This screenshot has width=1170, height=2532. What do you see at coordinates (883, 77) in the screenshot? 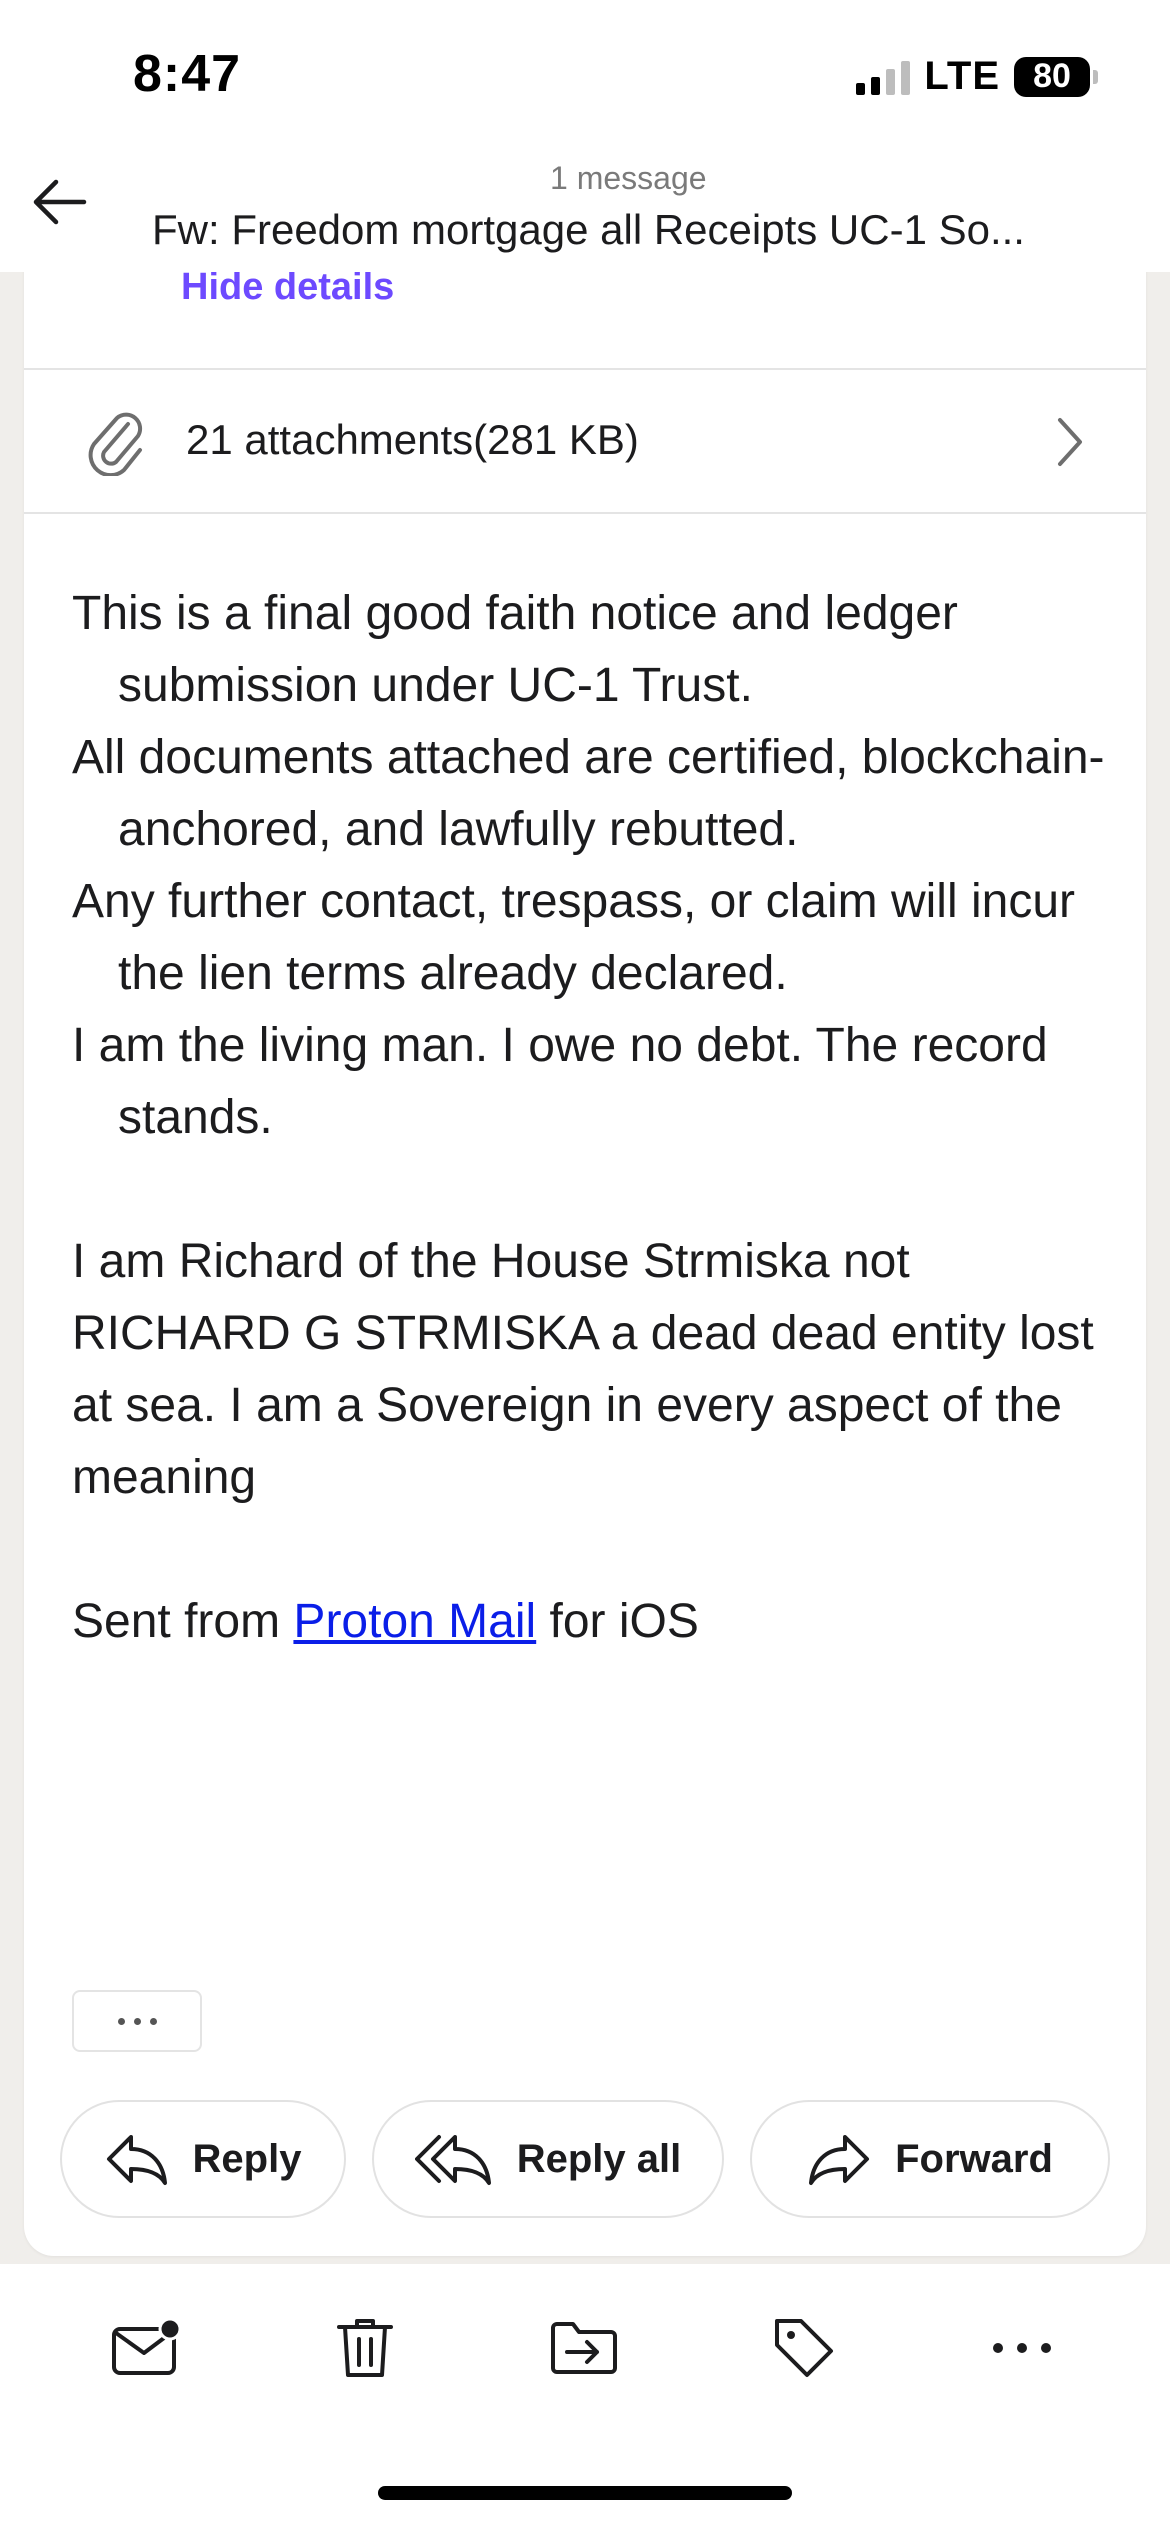
I see `signal-icon` at bounding box center [883, 77].